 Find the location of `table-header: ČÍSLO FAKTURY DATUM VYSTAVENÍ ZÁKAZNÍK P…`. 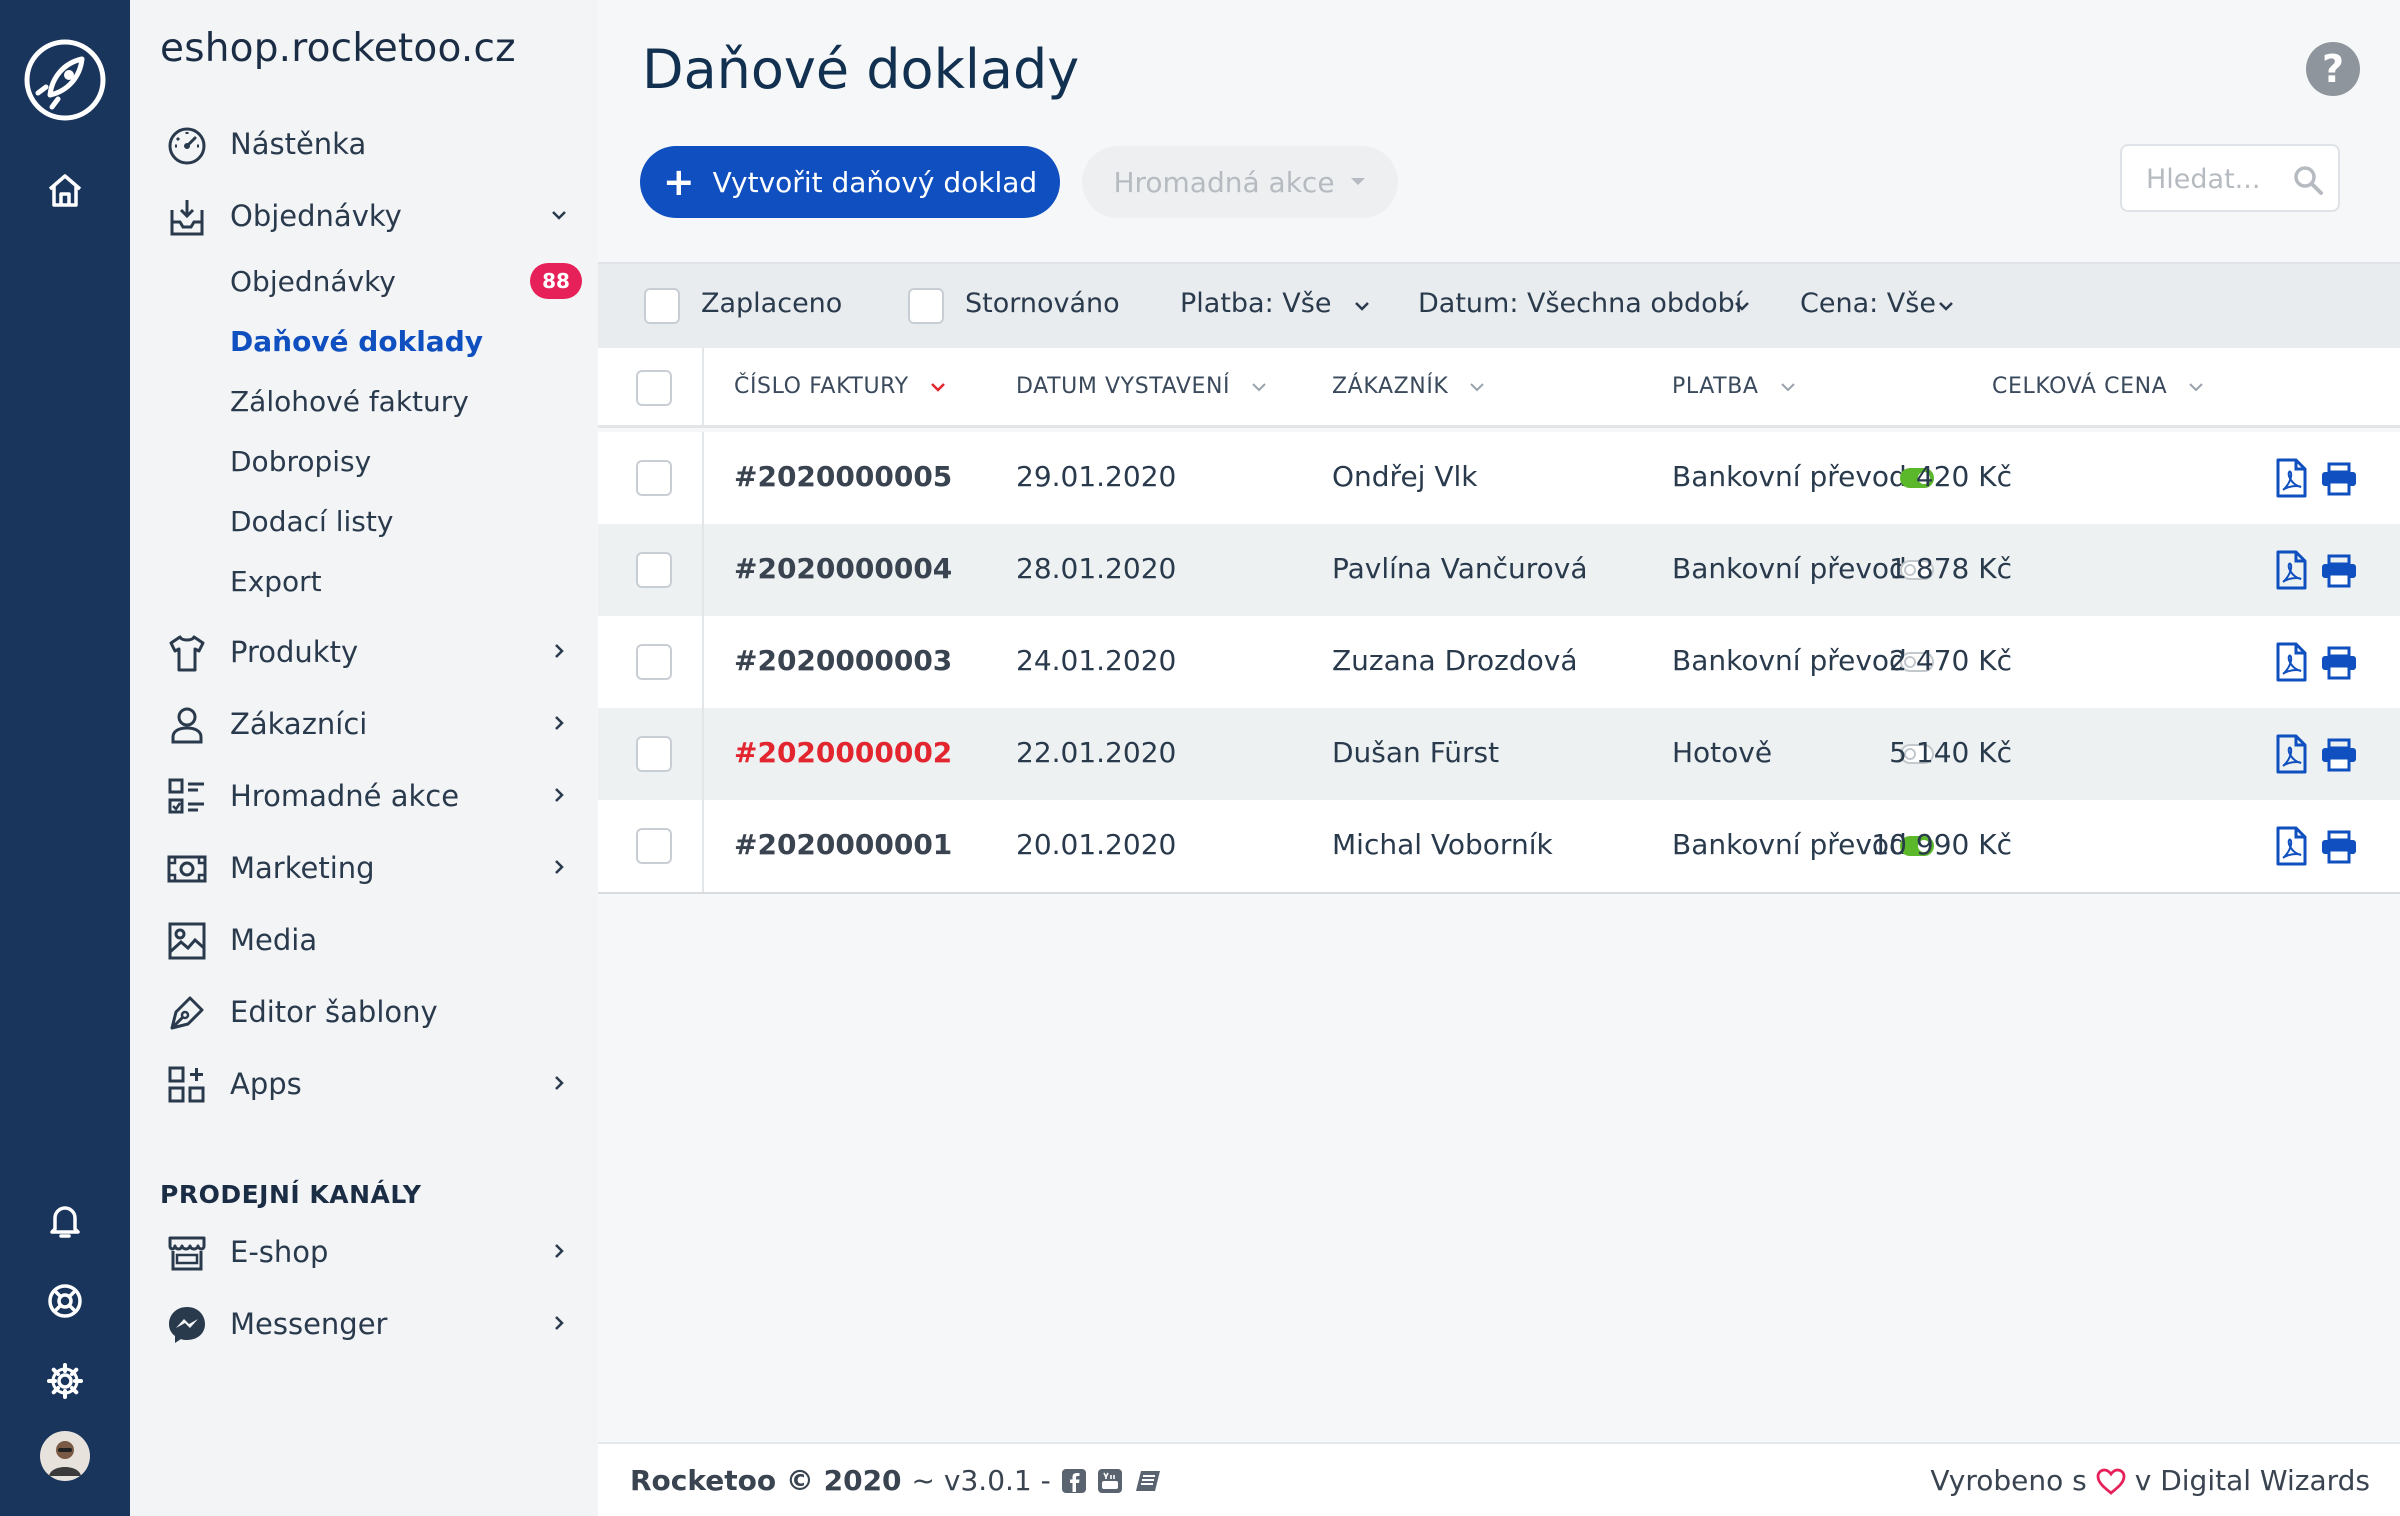

table-header: ČÍSLO FAKTURY DATUM VYSTAVENÍ ZÁKAZNÍK P… is located at coordinates (1499, 388).